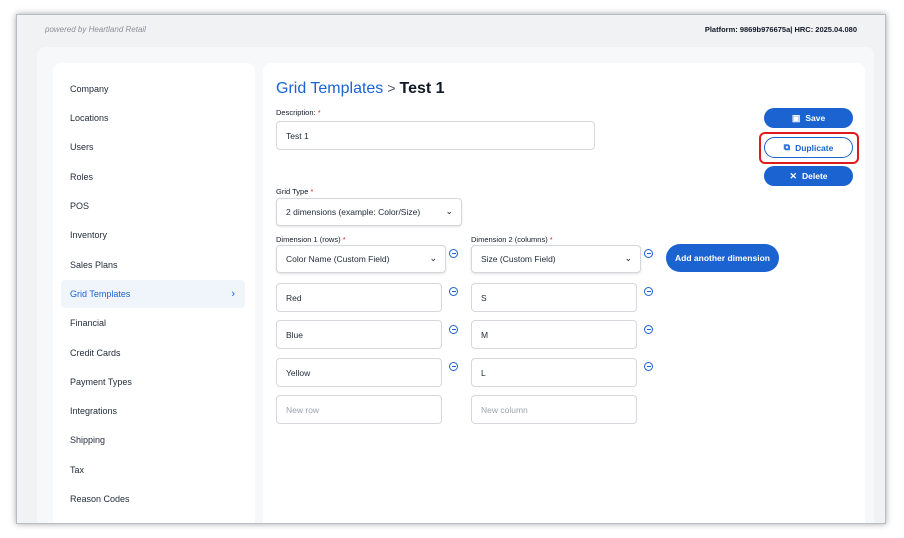 This screenshot has width=904, height=538. I want to click on grid-type-value: 2 dimensions (example: Color/Size), so click(353, 212).